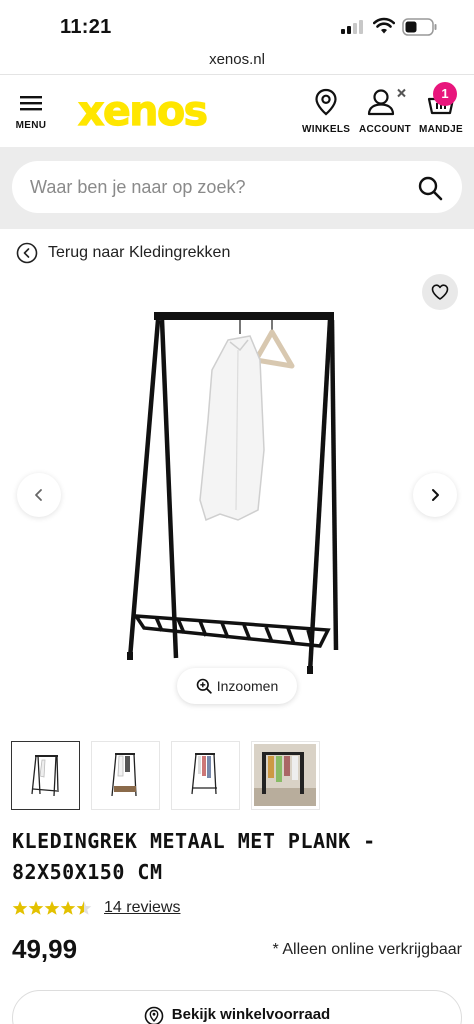  What do you see at coordinates (45, 949) in the screenshot?
I see `product-price: 49,99` at bounding box center [45, 949].